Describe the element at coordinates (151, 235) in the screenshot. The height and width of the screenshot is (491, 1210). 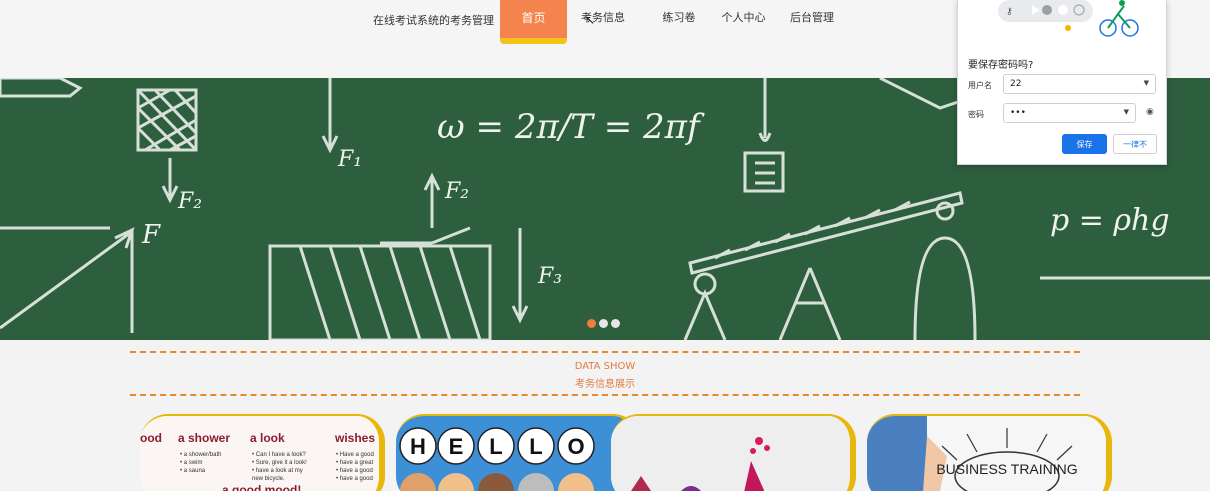
I see `force-label-f: F` at that location.